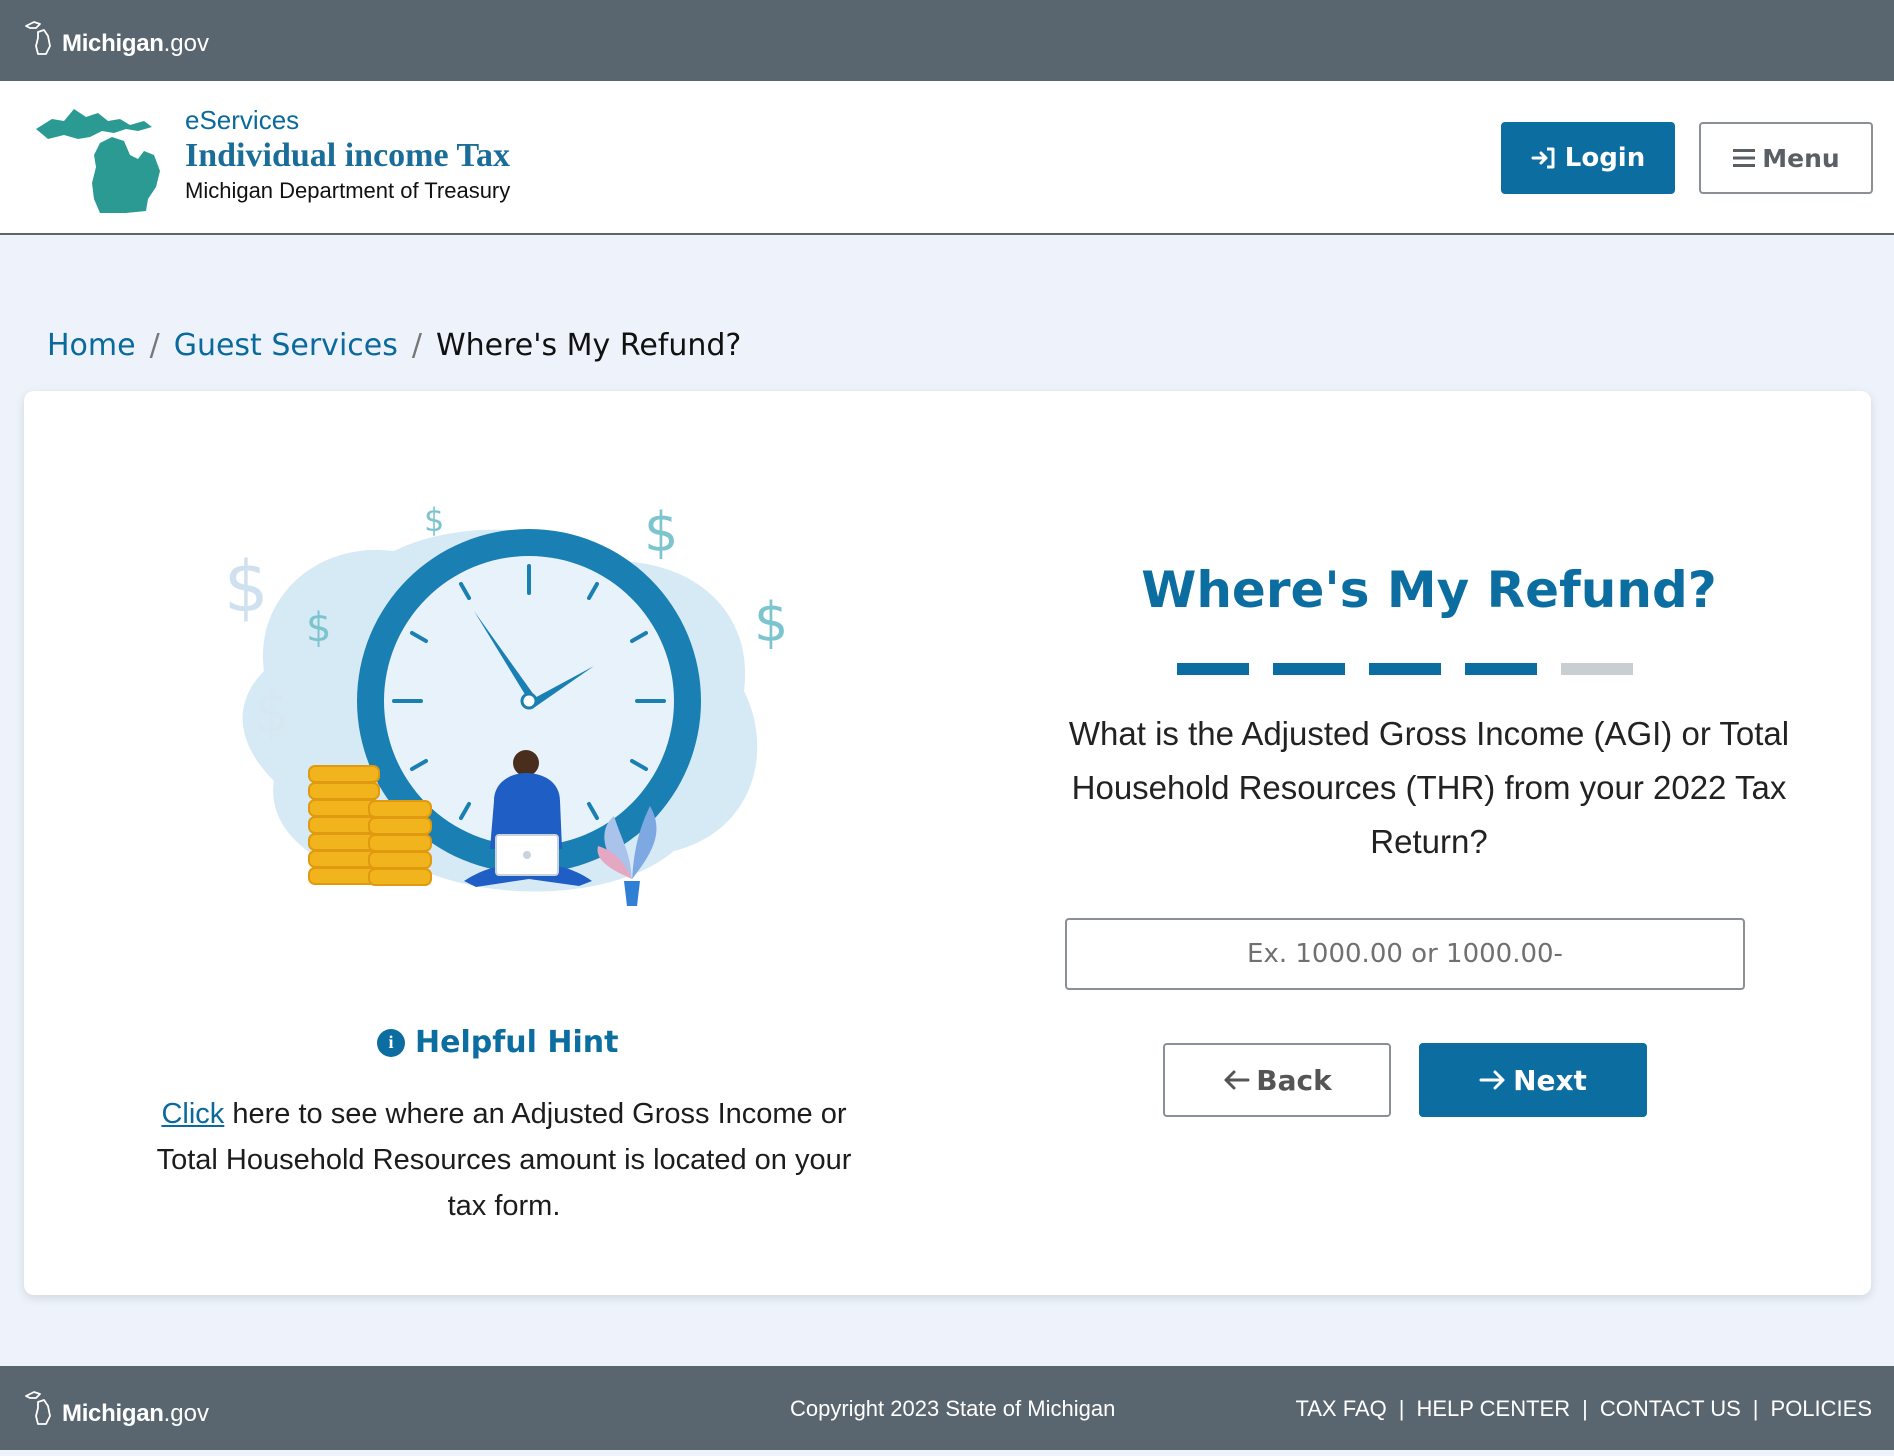  I want to click on progress-step-pending, so click(1597, 669).